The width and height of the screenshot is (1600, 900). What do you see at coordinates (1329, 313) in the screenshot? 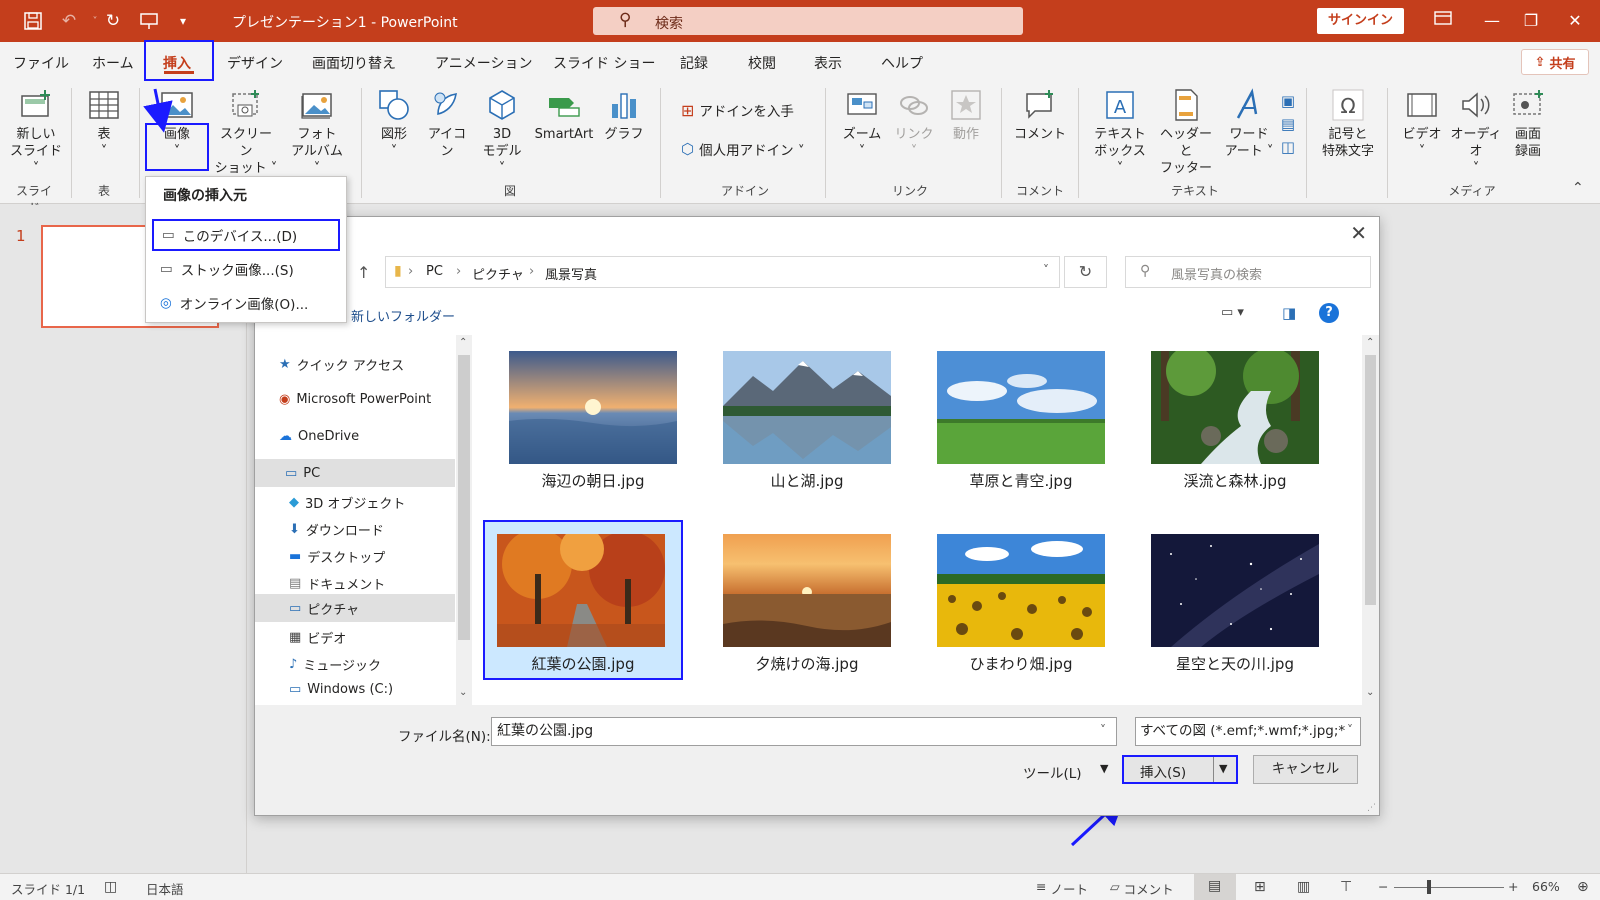
I see `help-icon: ?` at bounding box center [1329, 313].